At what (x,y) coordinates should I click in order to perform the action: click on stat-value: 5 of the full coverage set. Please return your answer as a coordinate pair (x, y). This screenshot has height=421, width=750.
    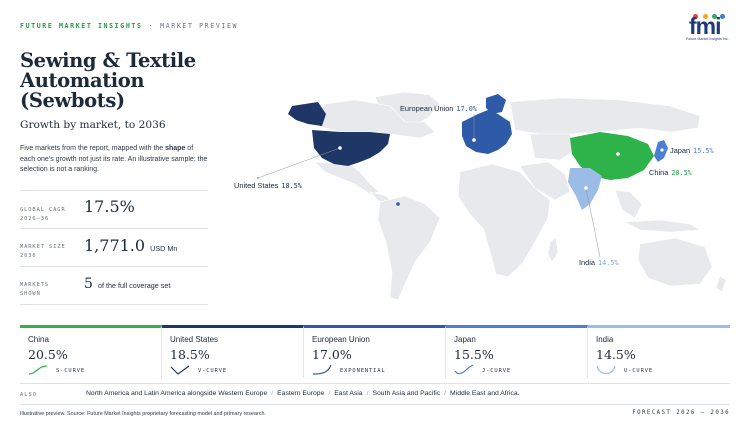
    Looking at the image, I should click on (127, 282).